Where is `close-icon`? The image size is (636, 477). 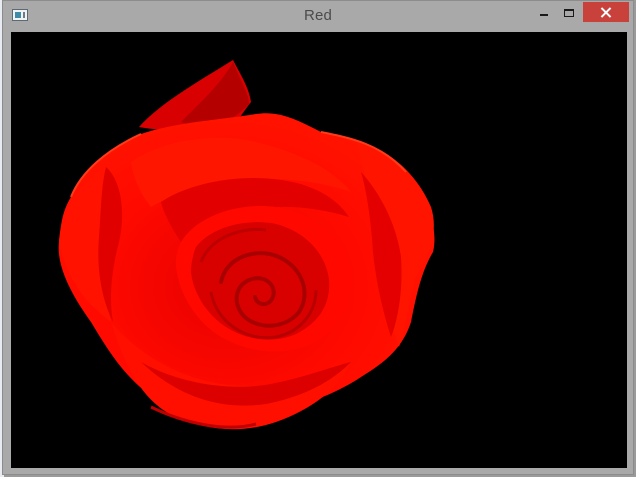 close-icon is located at coordinates (606, 12).